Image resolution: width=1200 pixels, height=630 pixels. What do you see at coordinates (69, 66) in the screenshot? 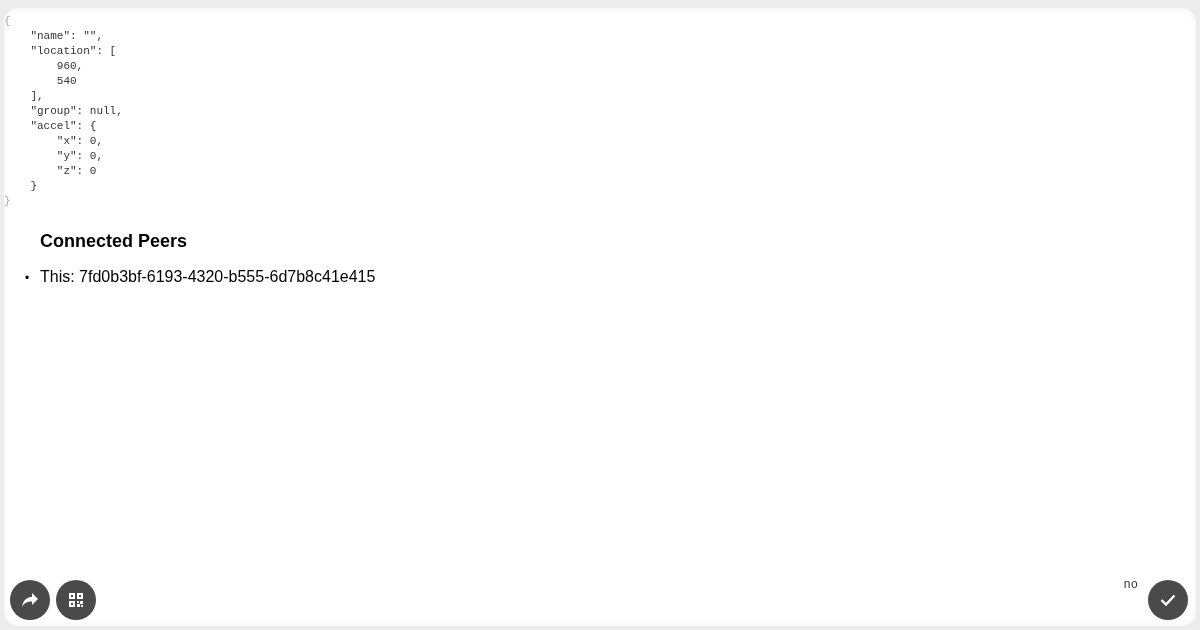
I see `code-line: 960,` at bounding box center [69, 66].